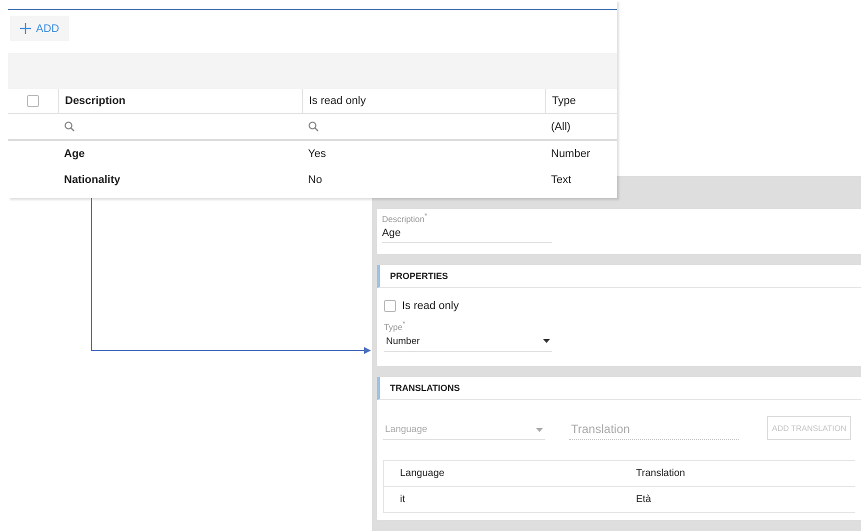  What do you see at coordinates (405, 218) in the screenshot?
I see `field-label: Description$^{*}$` at bounding box center [405, 218].